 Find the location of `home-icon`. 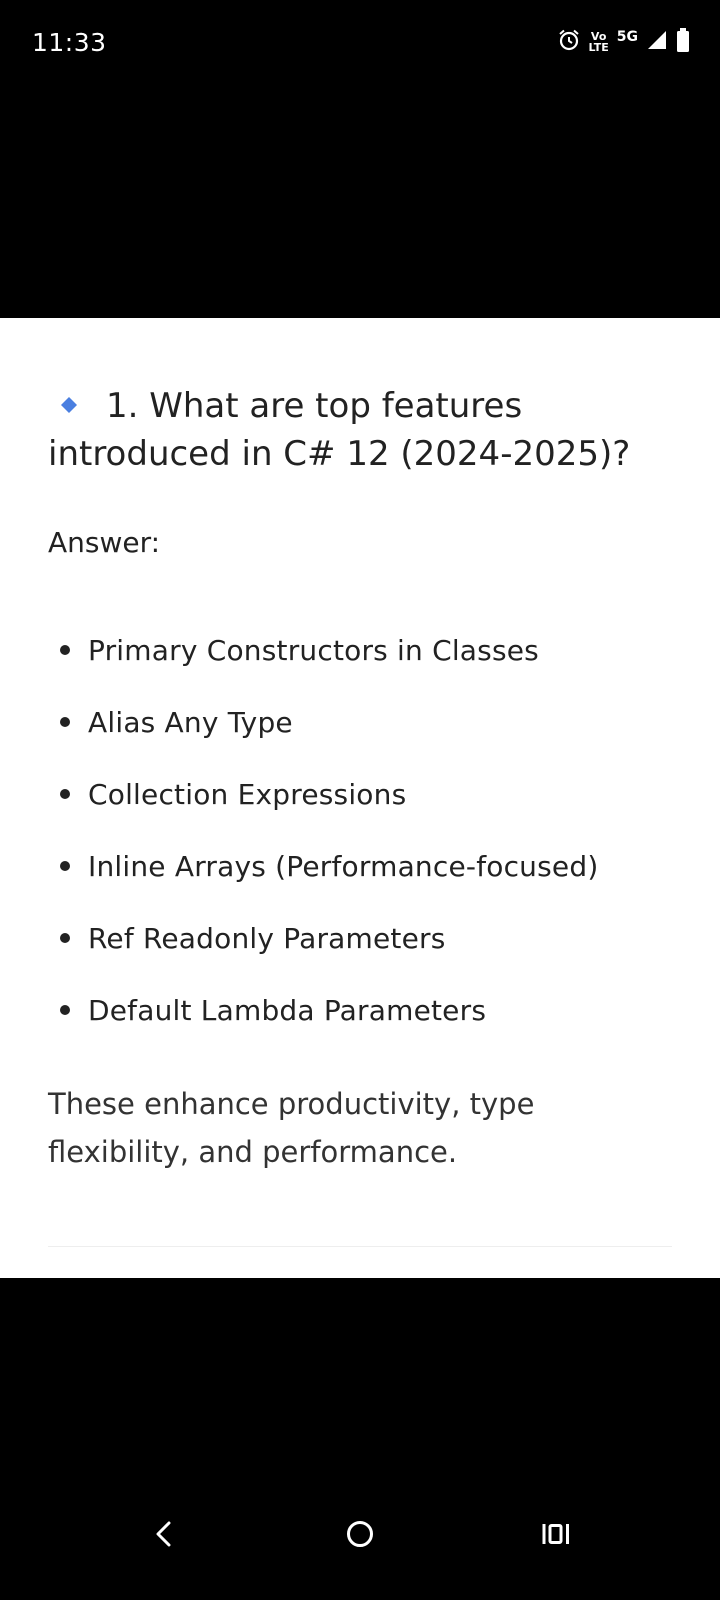

home-icon is located at coordinates (360, 1534).